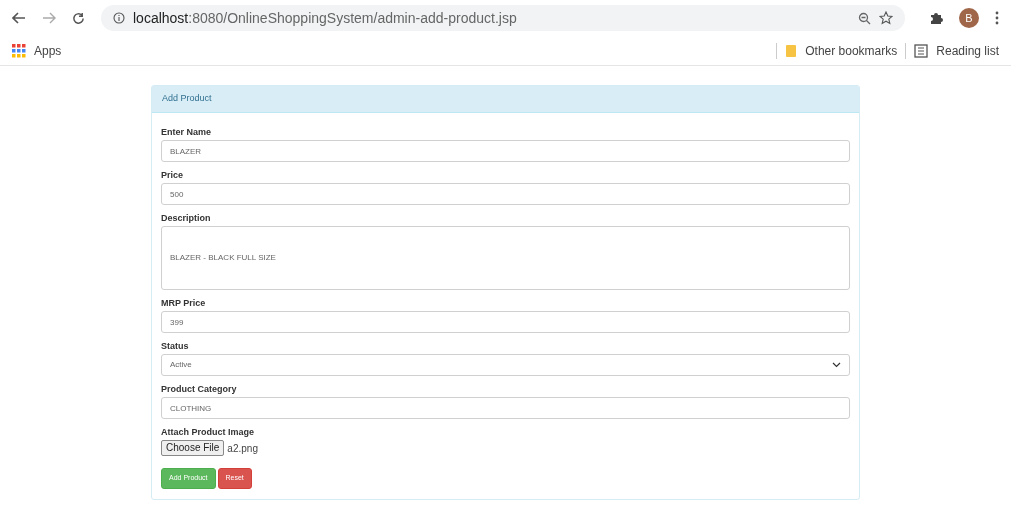 The height and width of the screenshot is (518, 1011). What do you see at coordinates (936, 18) in the screenshot?
I see `puzzle-icon` at bounding box center [936, 18].